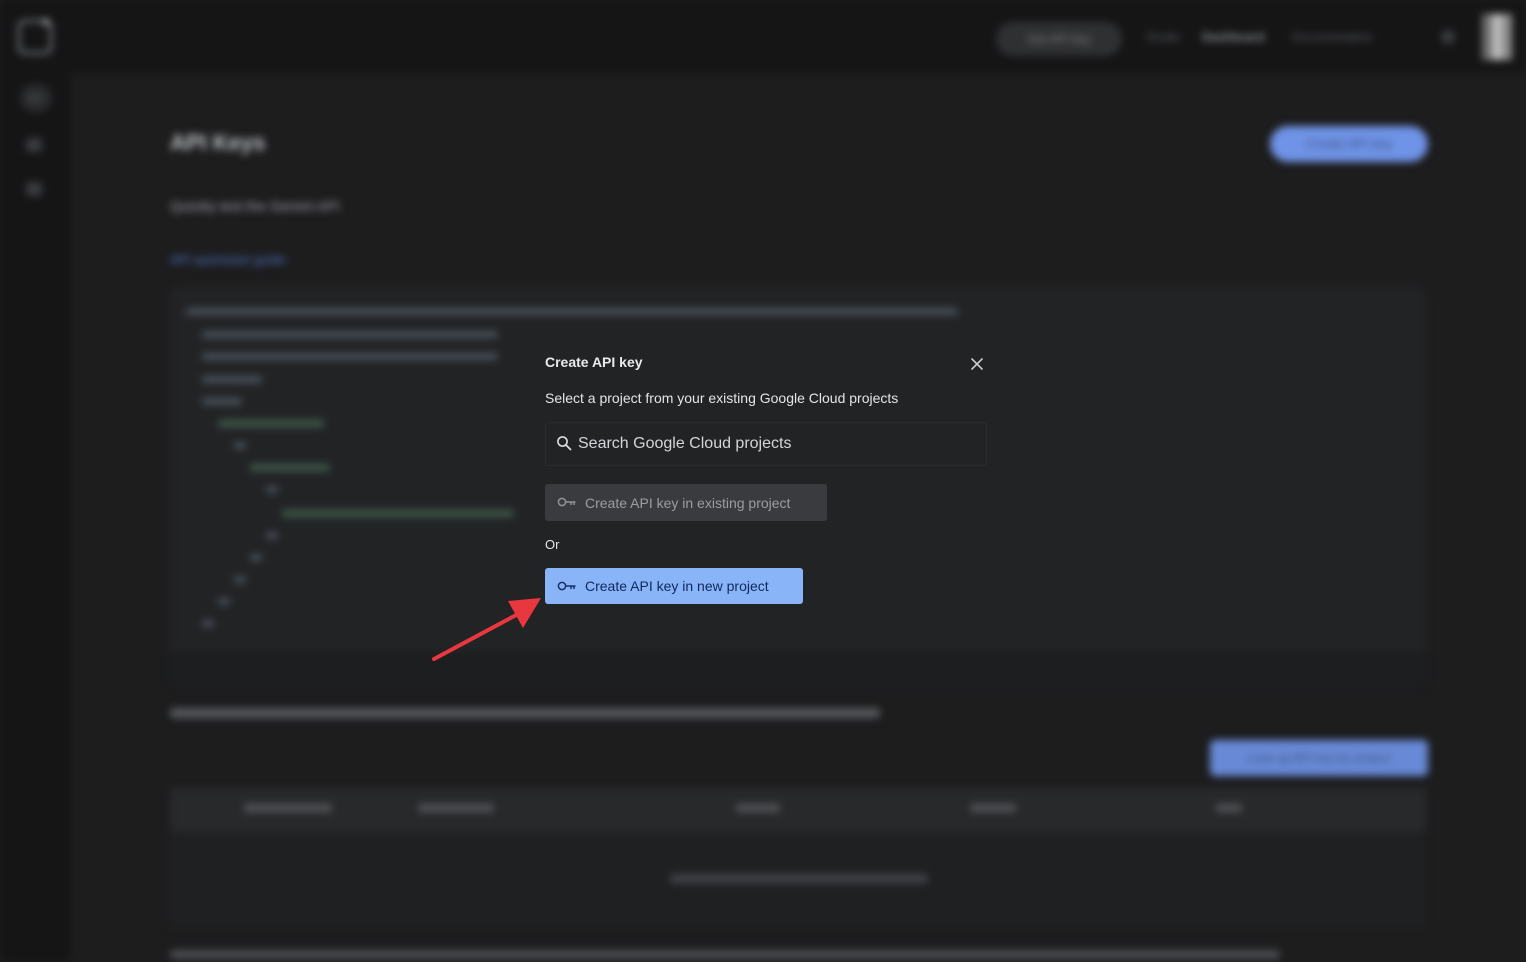 Image resolution: width=1526 pixels, height=962 pixels. I want to click on rail-key-icon, so click(34, 145).